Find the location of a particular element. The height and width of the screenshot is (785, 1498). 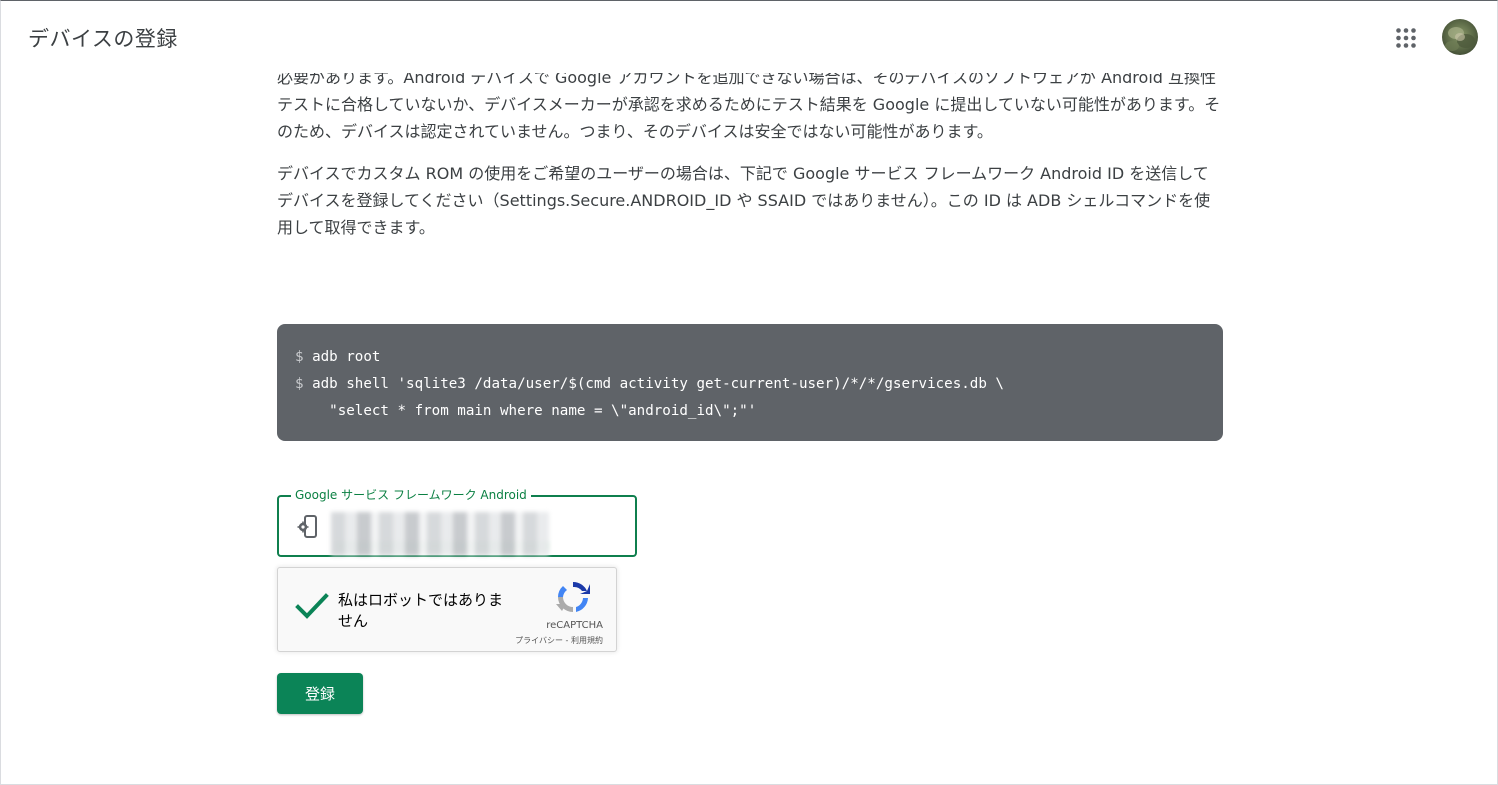

privacy-link: プライバシー is located at coordinates (539, 640).